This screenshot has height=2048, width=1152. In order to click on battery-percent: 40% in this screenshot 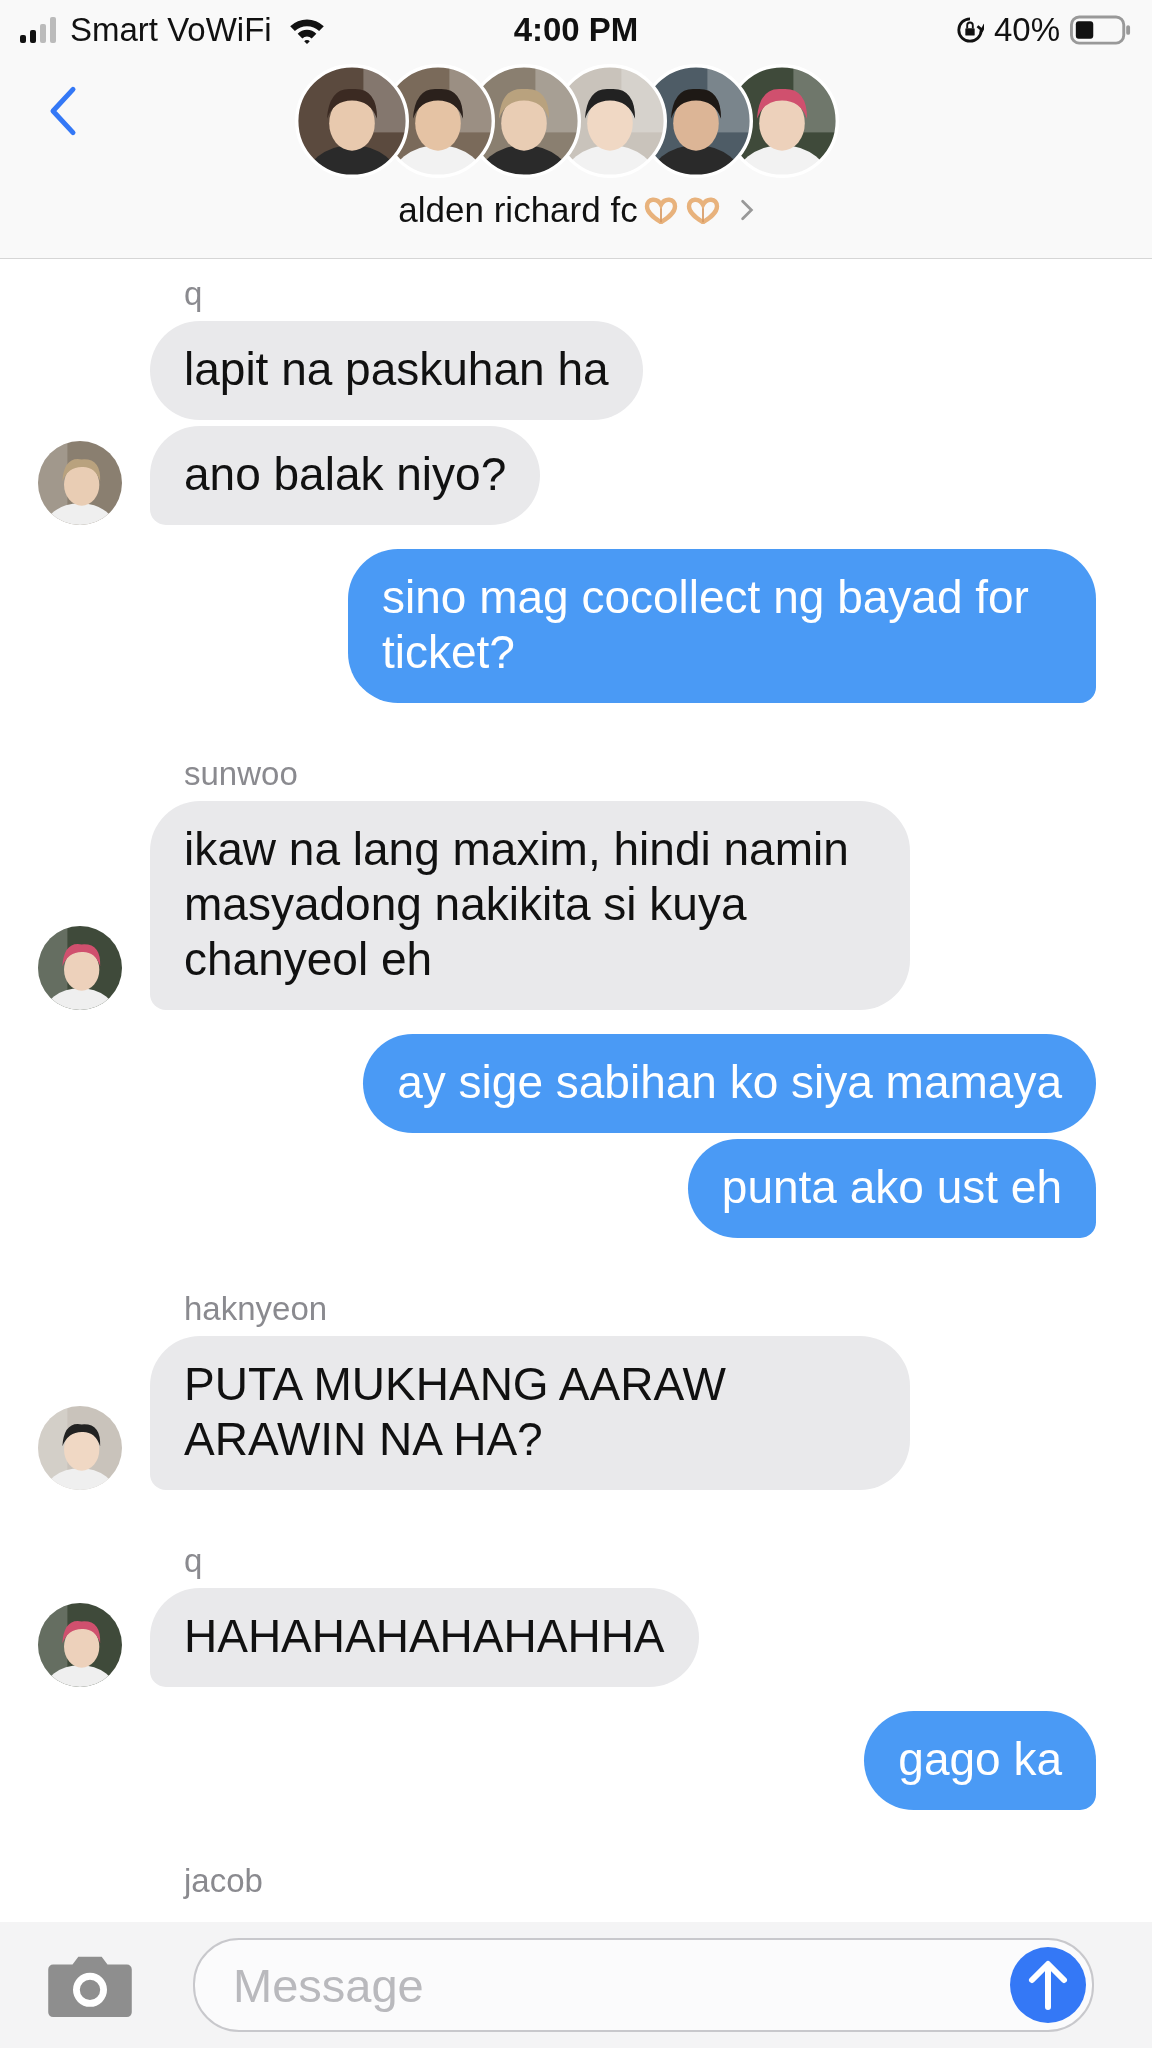, I will do `click(1026, 30)`.